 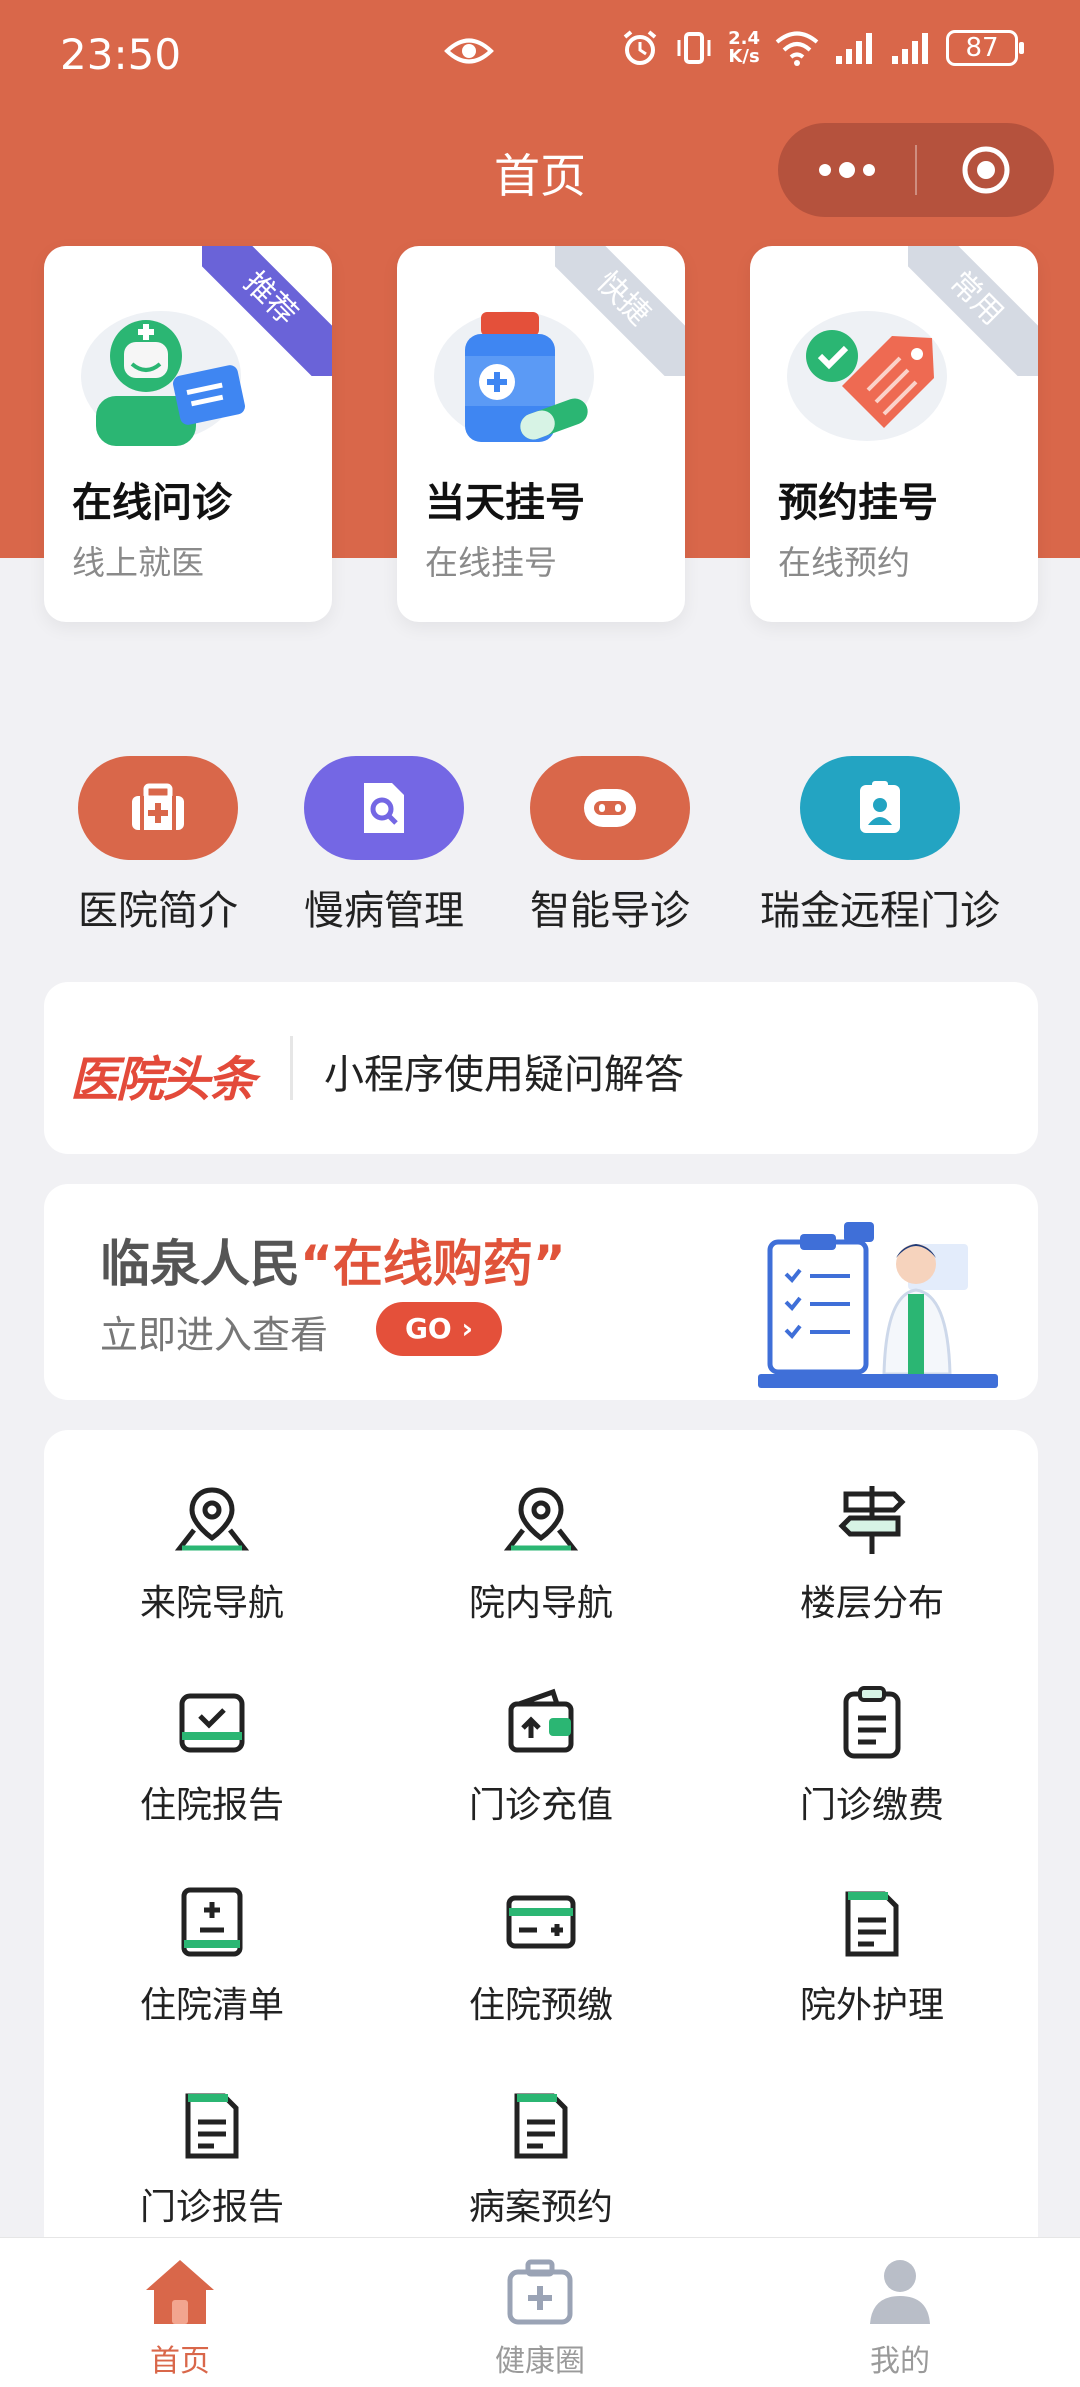 I want to click on online-pharmacy-banner: 临泉人民“在线购药” 立即进入查看 GO ›, so click(x=541, y=1292).